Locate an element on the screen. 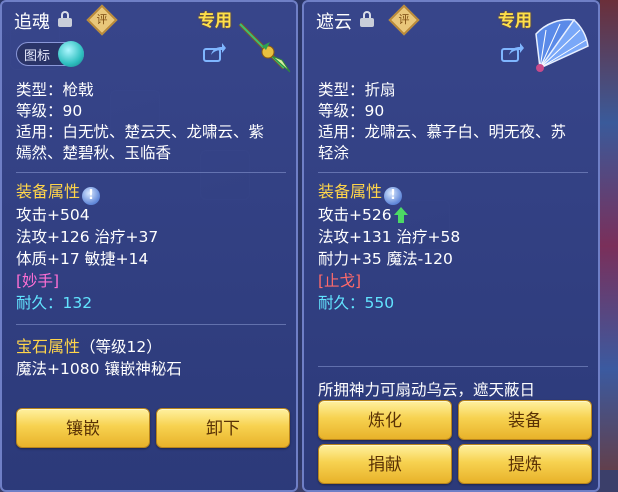 Image resolution: width=618 pixels, height=492 pixels. icon-toggle-label: 图标 is located at coordinates (37, 56).